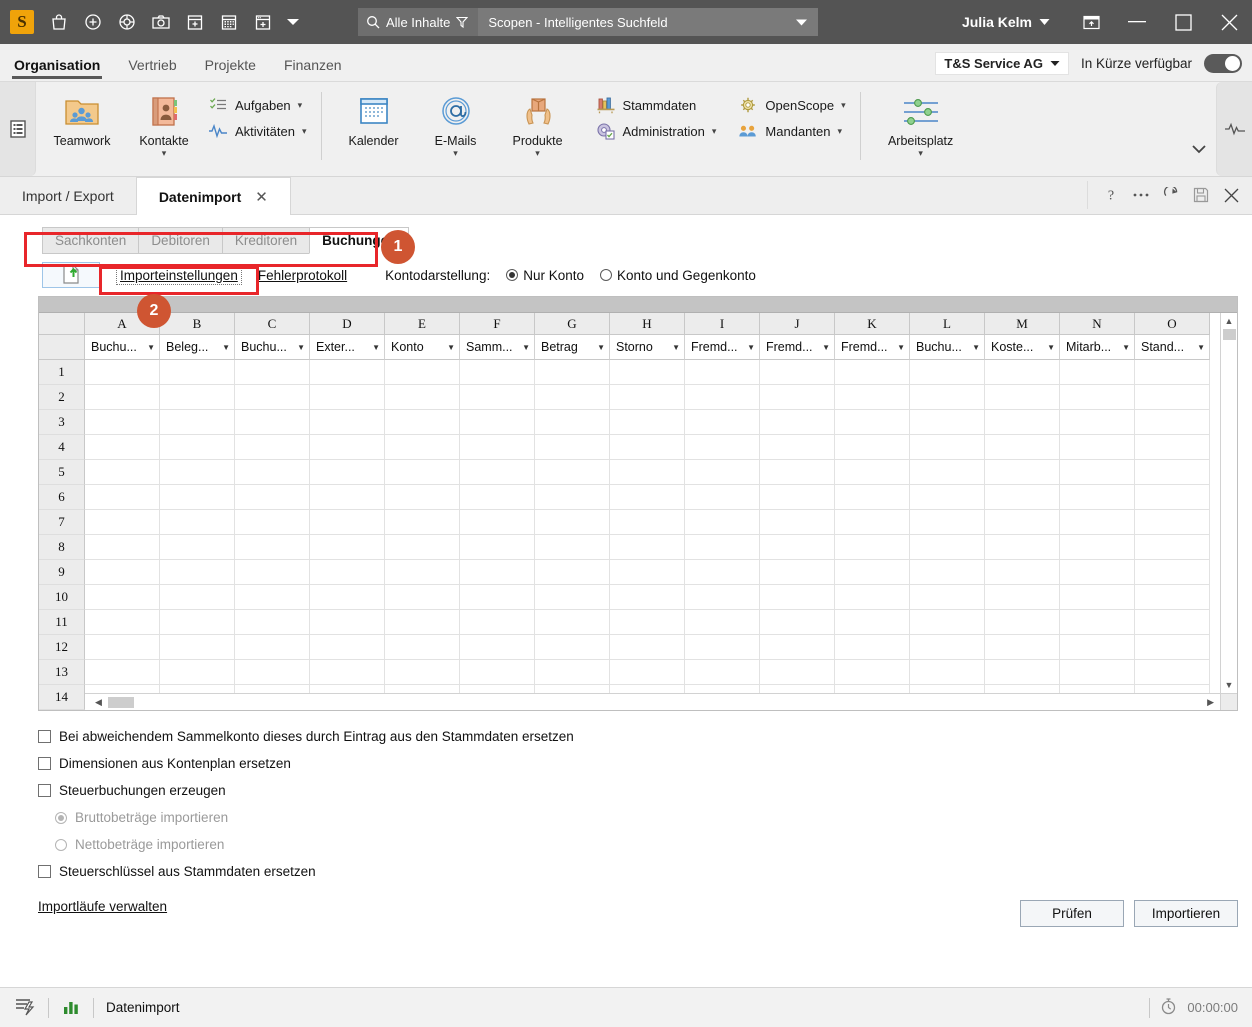  What do you see at coordinates (497, 347) in the screenshot?
I see `grid-column-header: Samm... ▼` at bounding box center [497, 347].